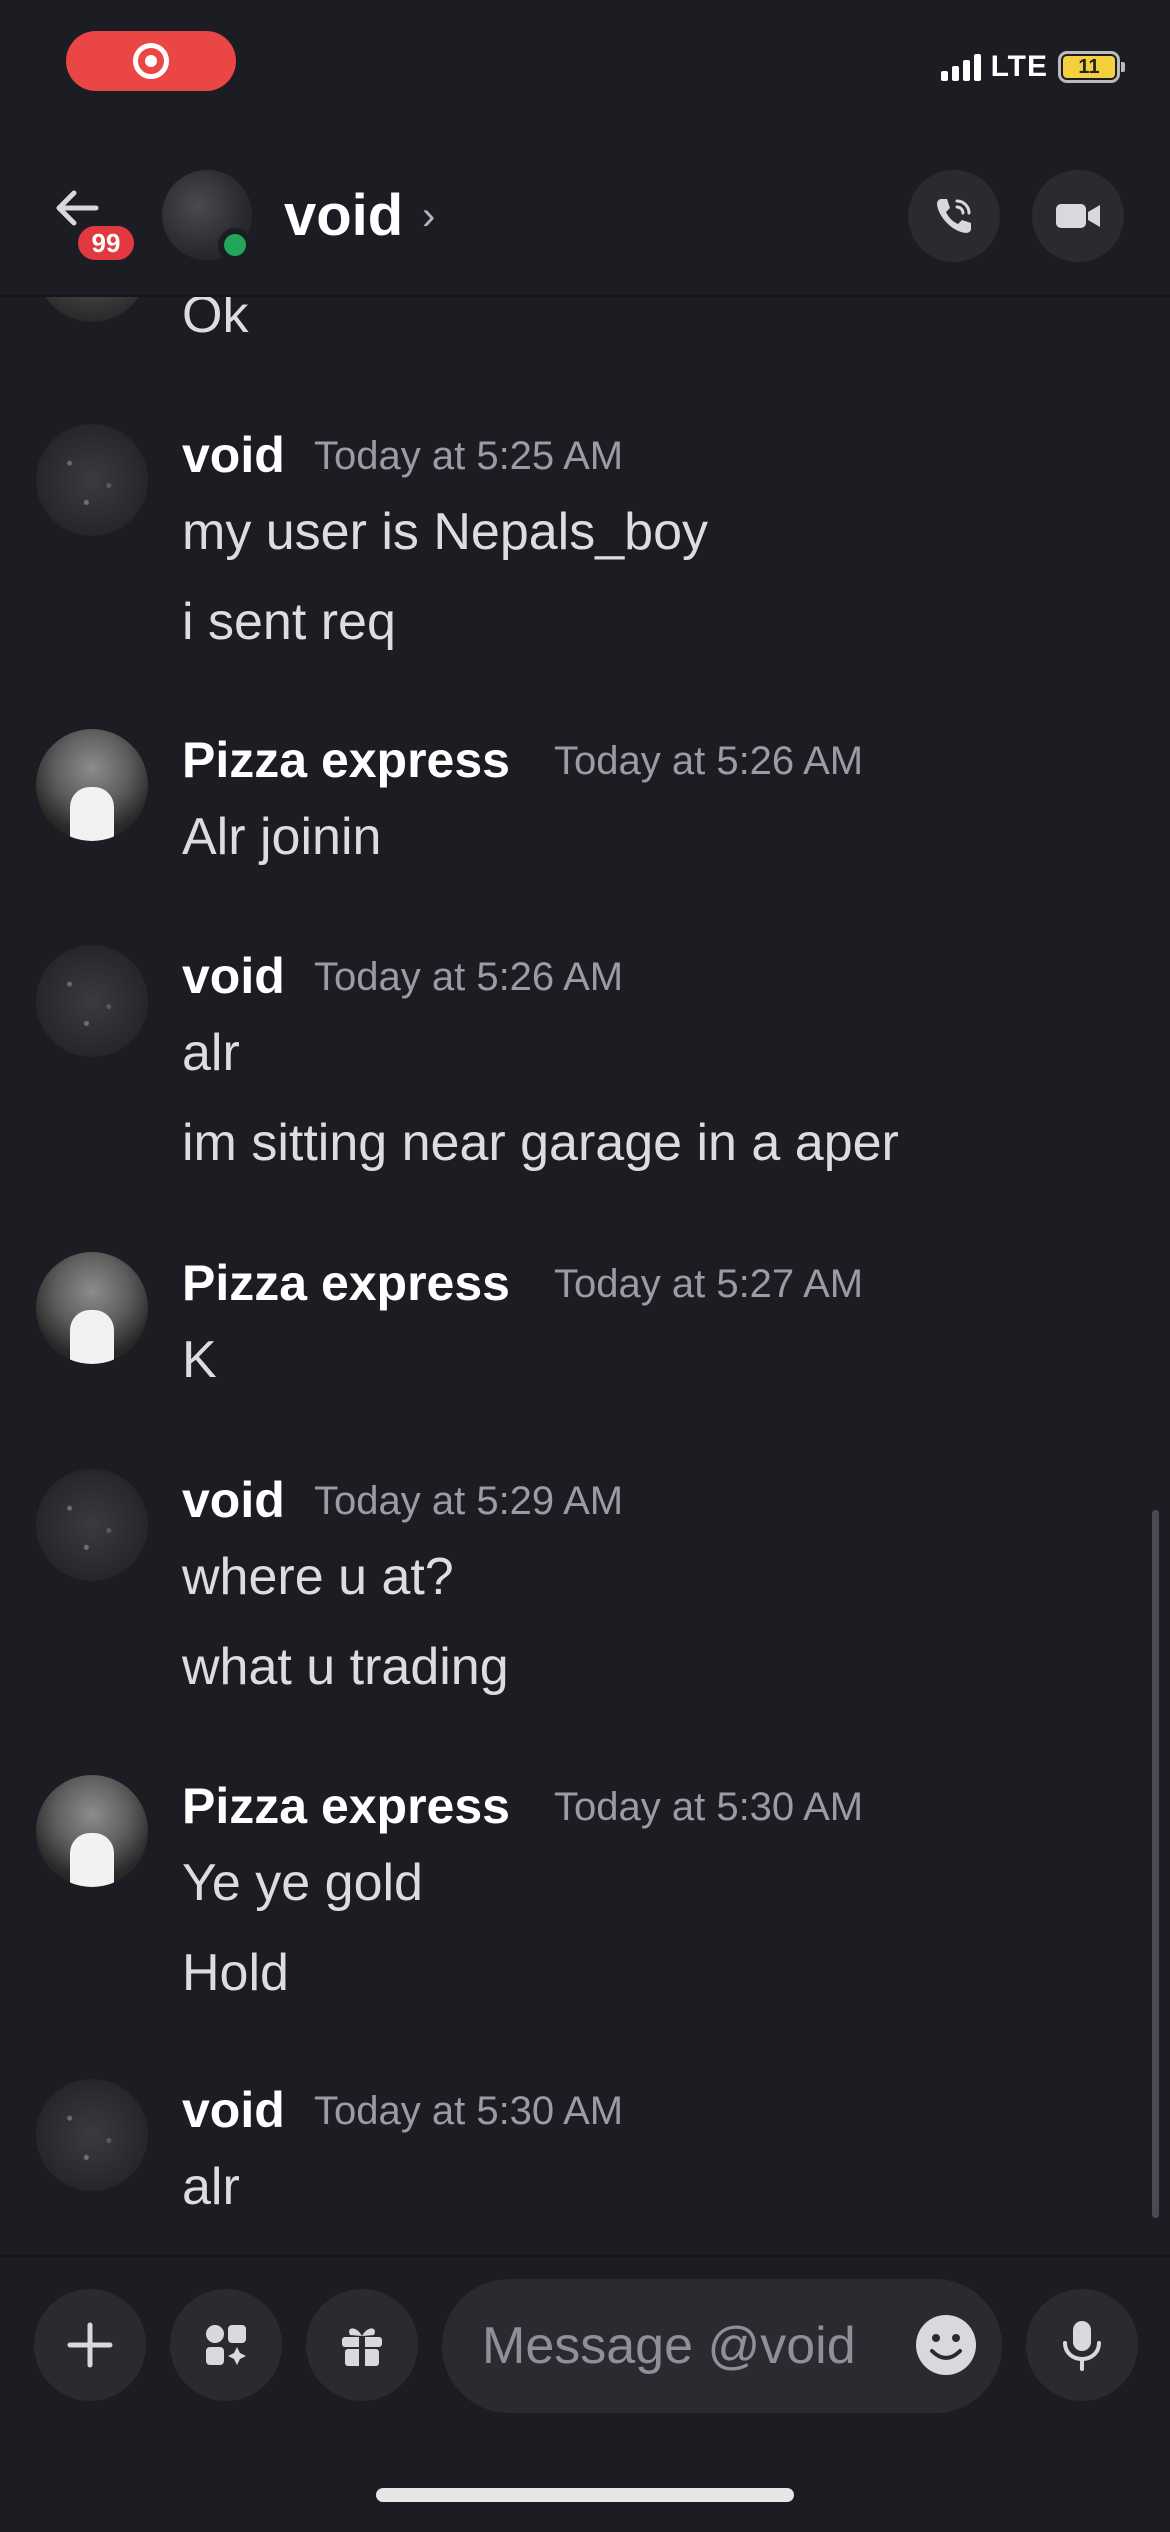  Describe the element at coordinates (106, 243) in the screenshot. I see `unread-badge: 99` at that location.